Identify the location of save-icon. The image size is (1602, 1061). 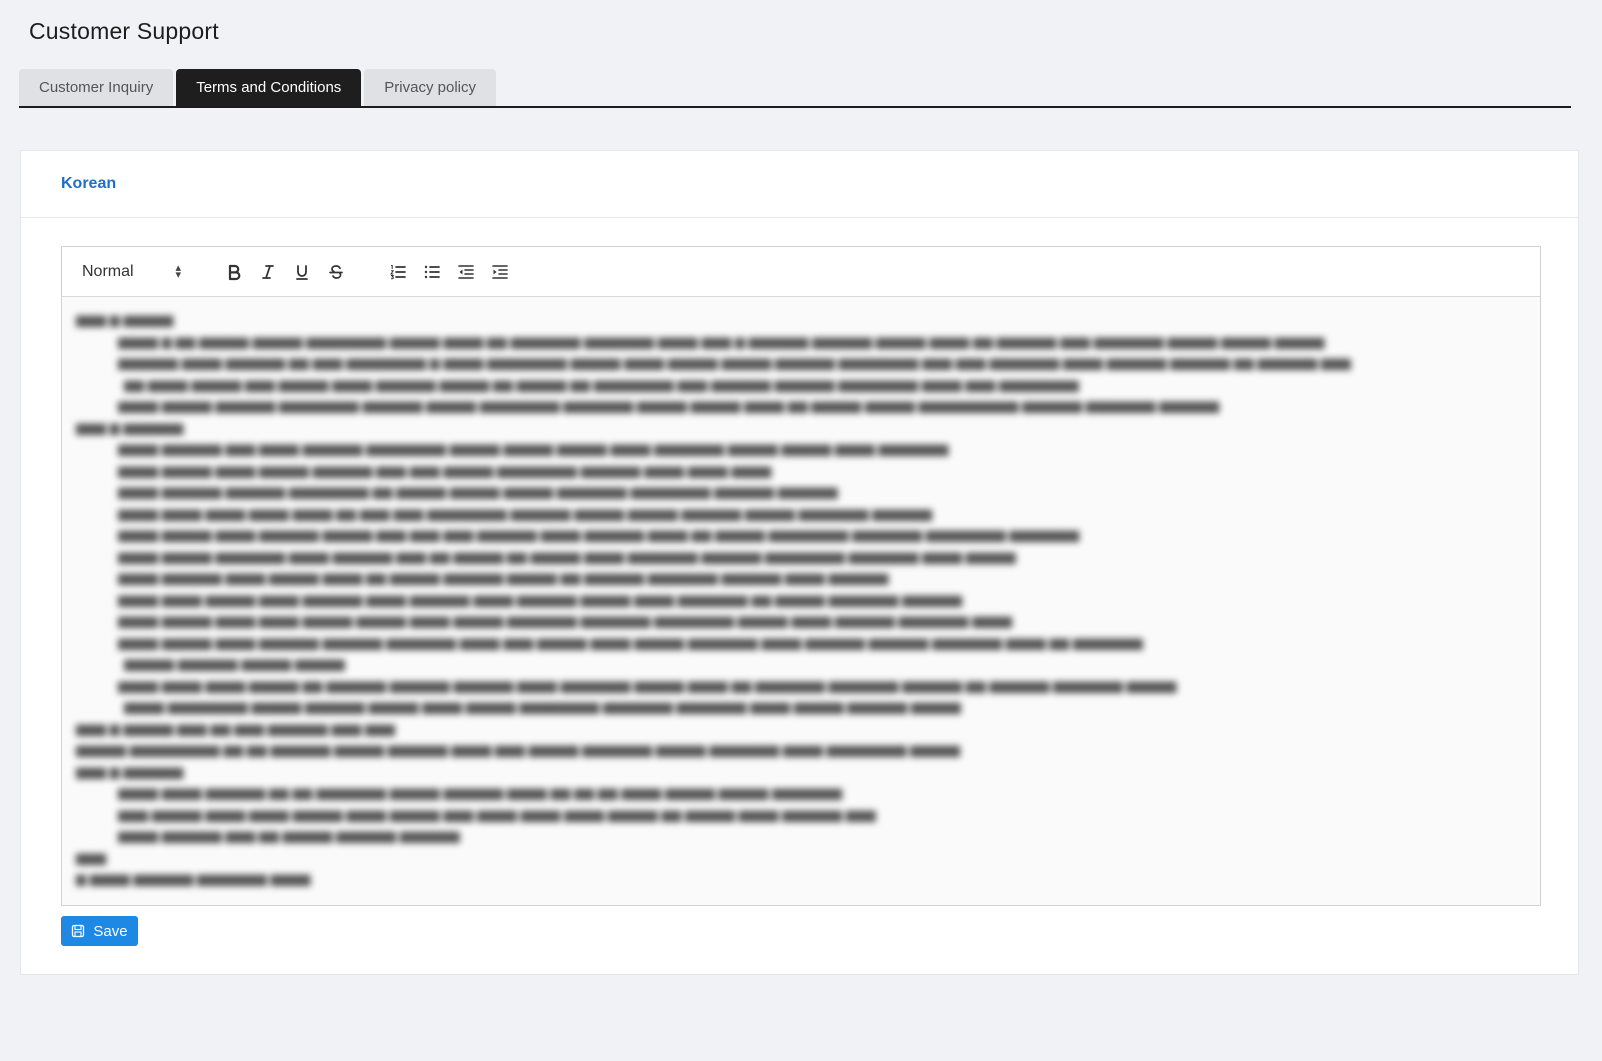
(78, 931).